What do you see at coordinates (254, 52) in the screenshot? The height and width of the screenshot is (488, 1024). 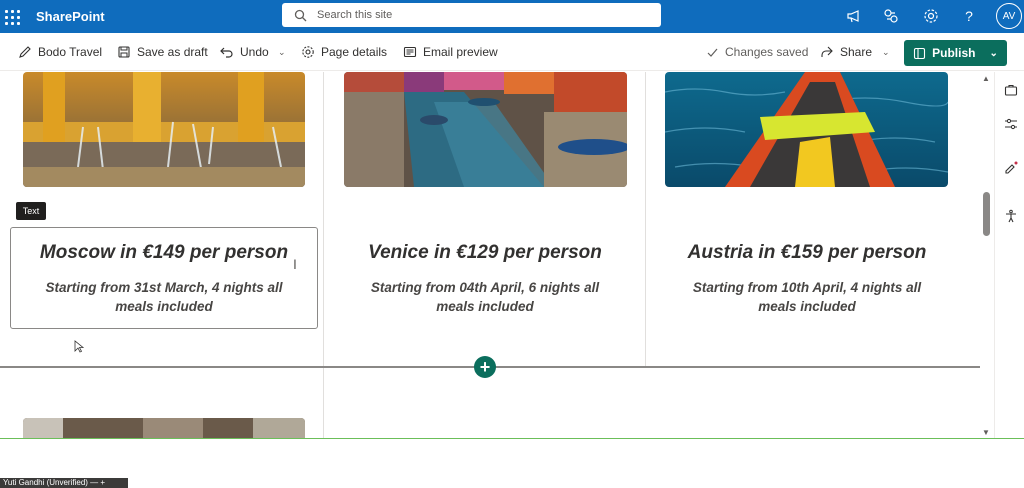 I see `undo-label: Undo` at bounding box center [254, 52].